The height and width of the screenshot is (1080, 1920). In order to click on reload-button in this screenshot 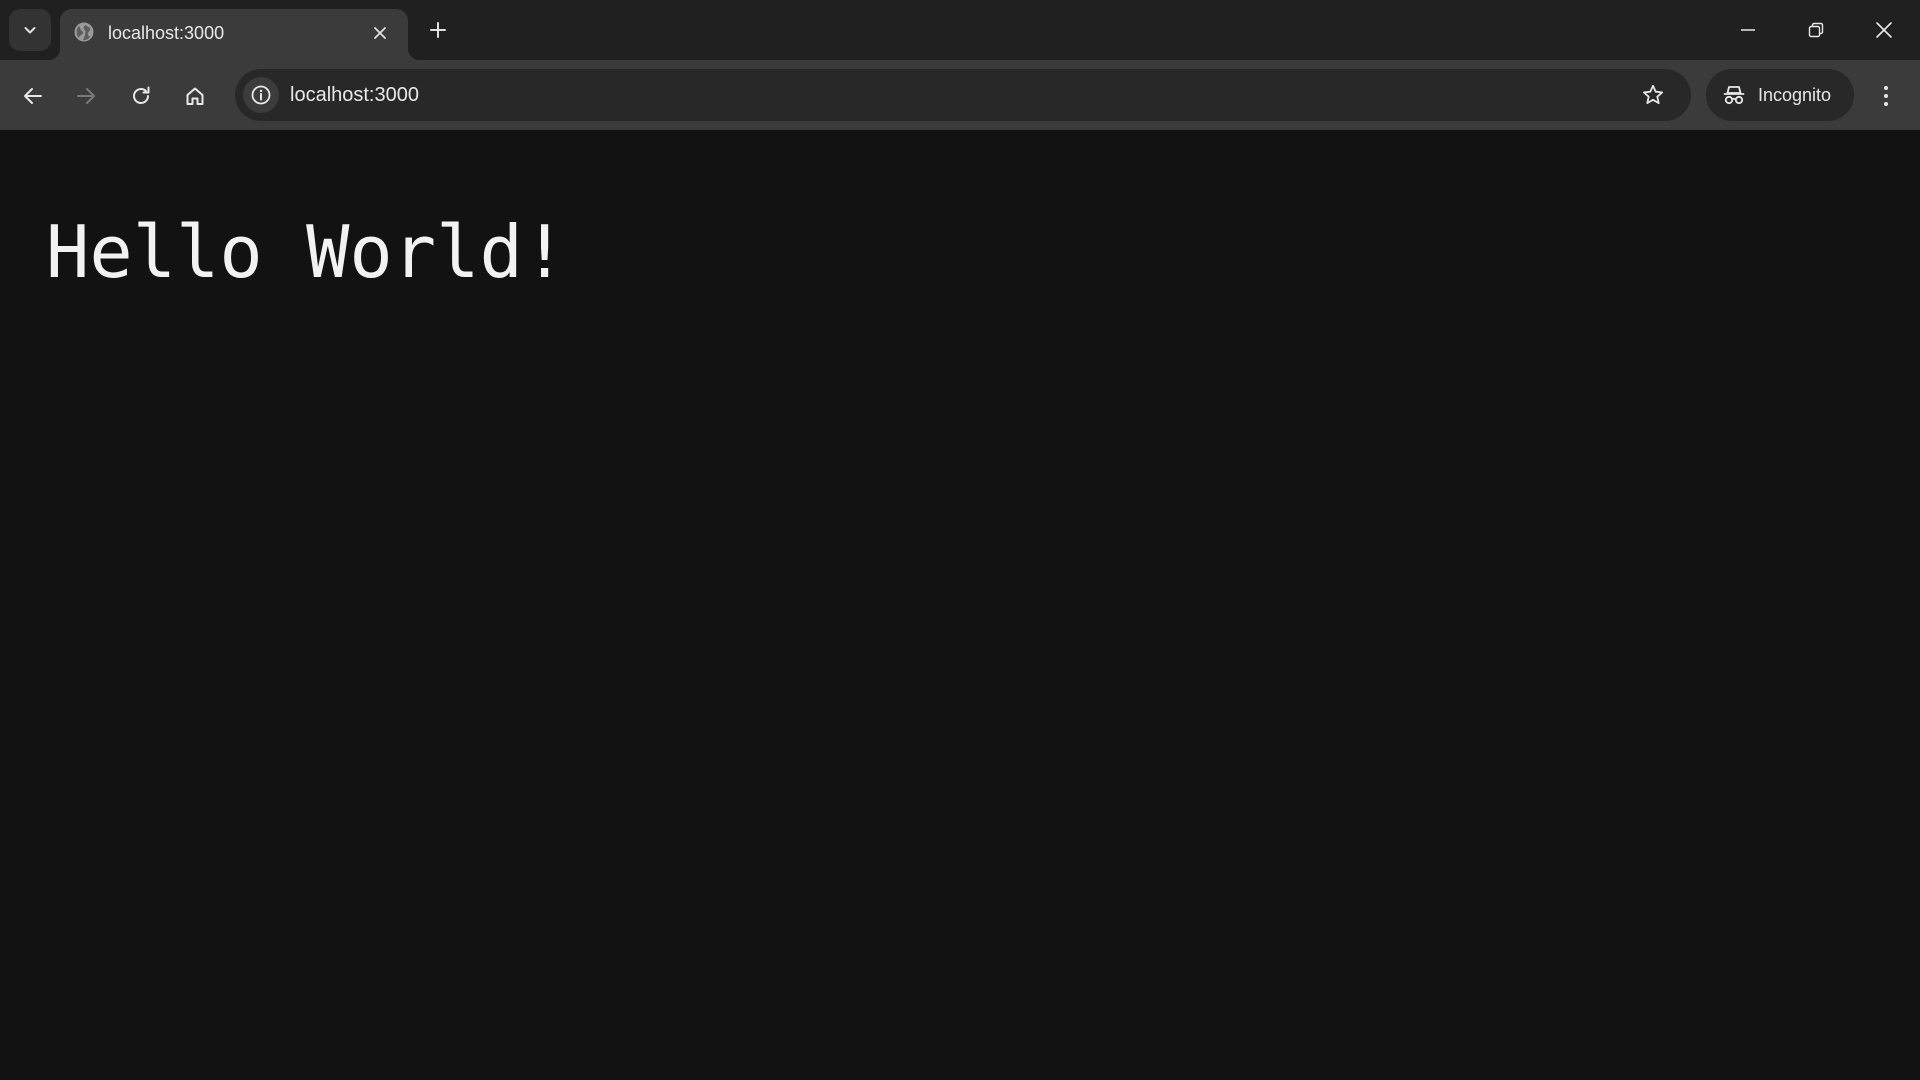, I will do `click(141, 96)`.